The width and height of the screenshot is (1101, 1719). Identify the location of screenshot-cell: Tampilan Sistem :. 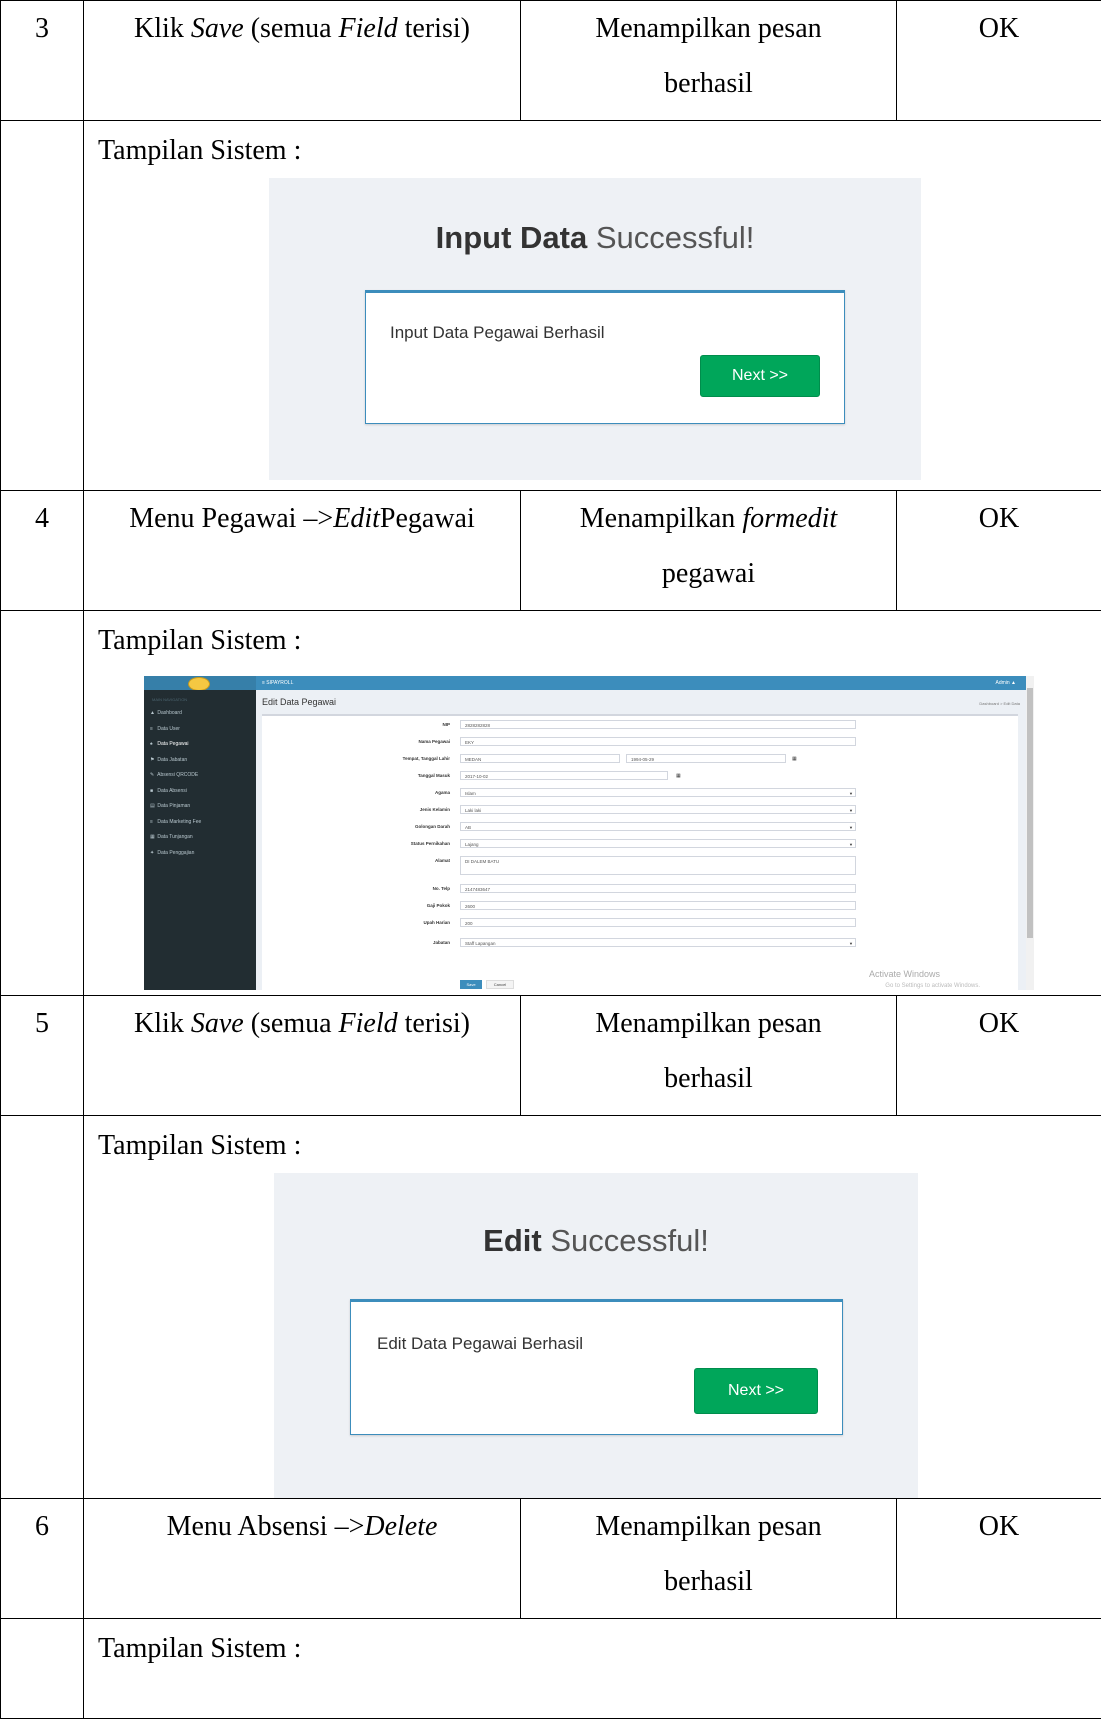
(592, 1669).